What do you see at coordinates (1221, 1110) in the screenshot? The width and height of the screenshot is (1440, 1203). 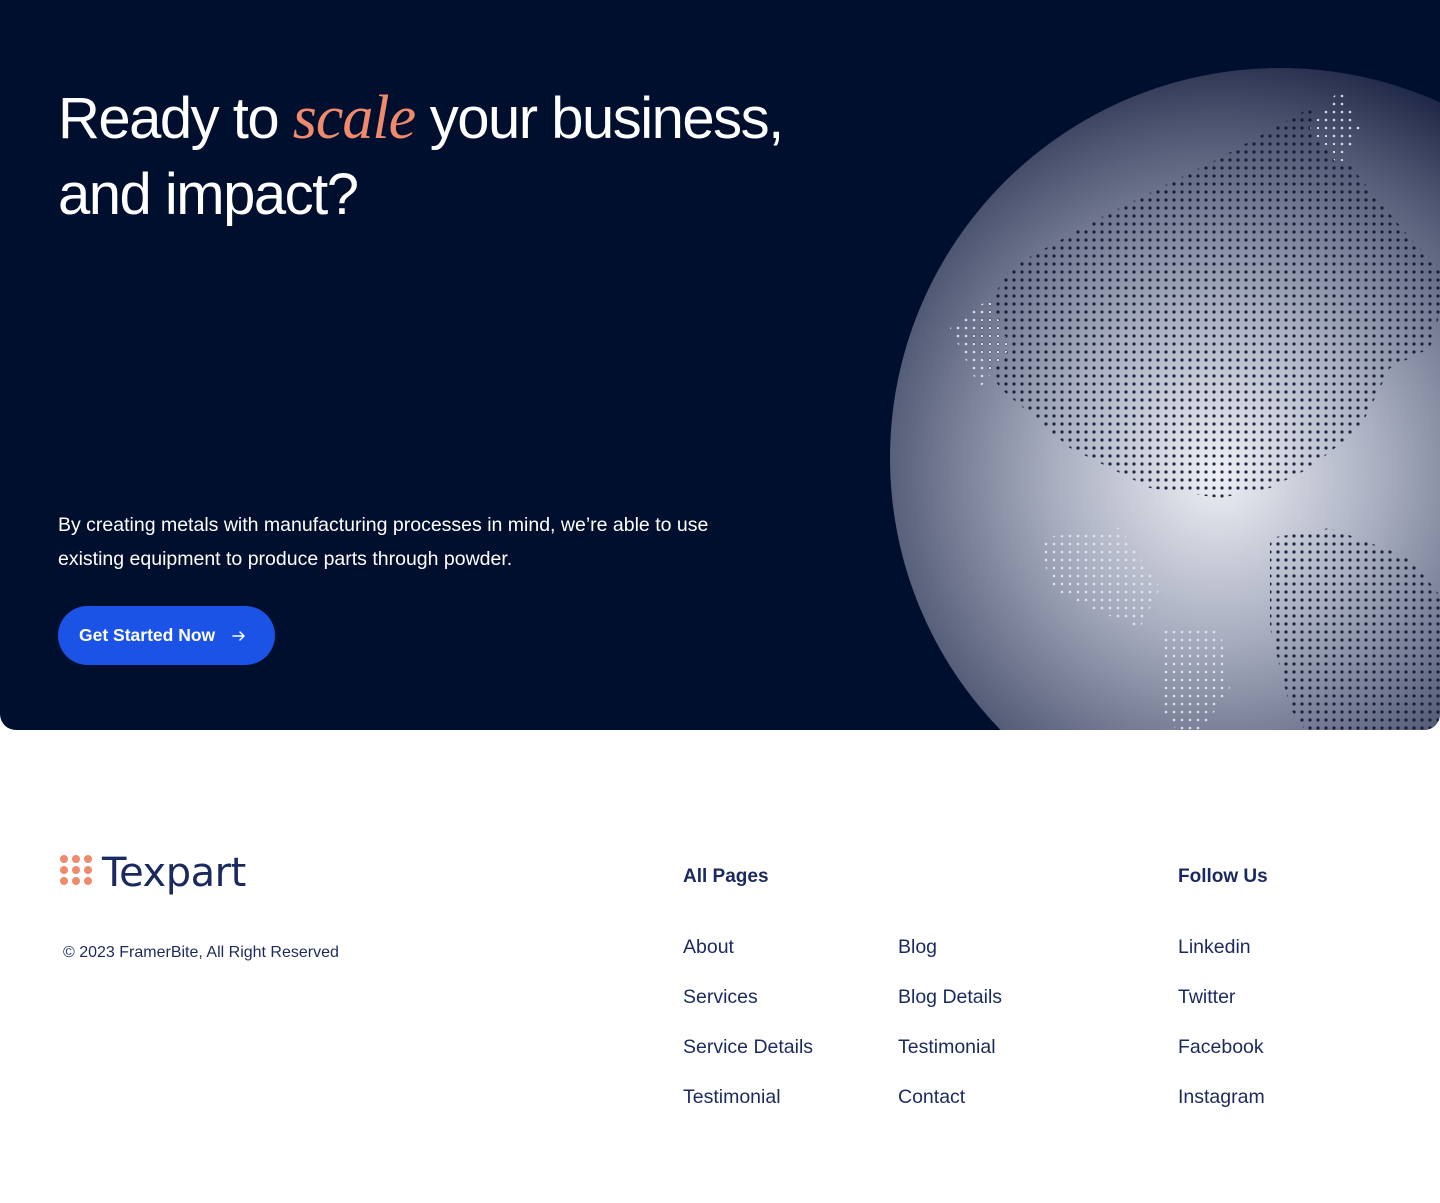 I see `social-link-instagram: Instagram` at bounding box center [1221, 1110].